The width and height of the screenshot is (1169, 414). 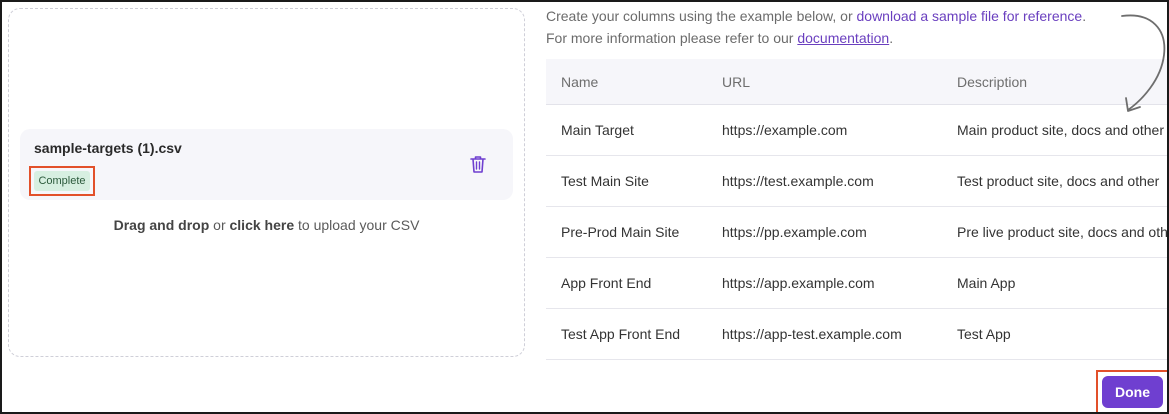 What do you see at coordinates (580, 81) in the screenshot?
I see `header-name: Name` at bounding box center [580, 81].